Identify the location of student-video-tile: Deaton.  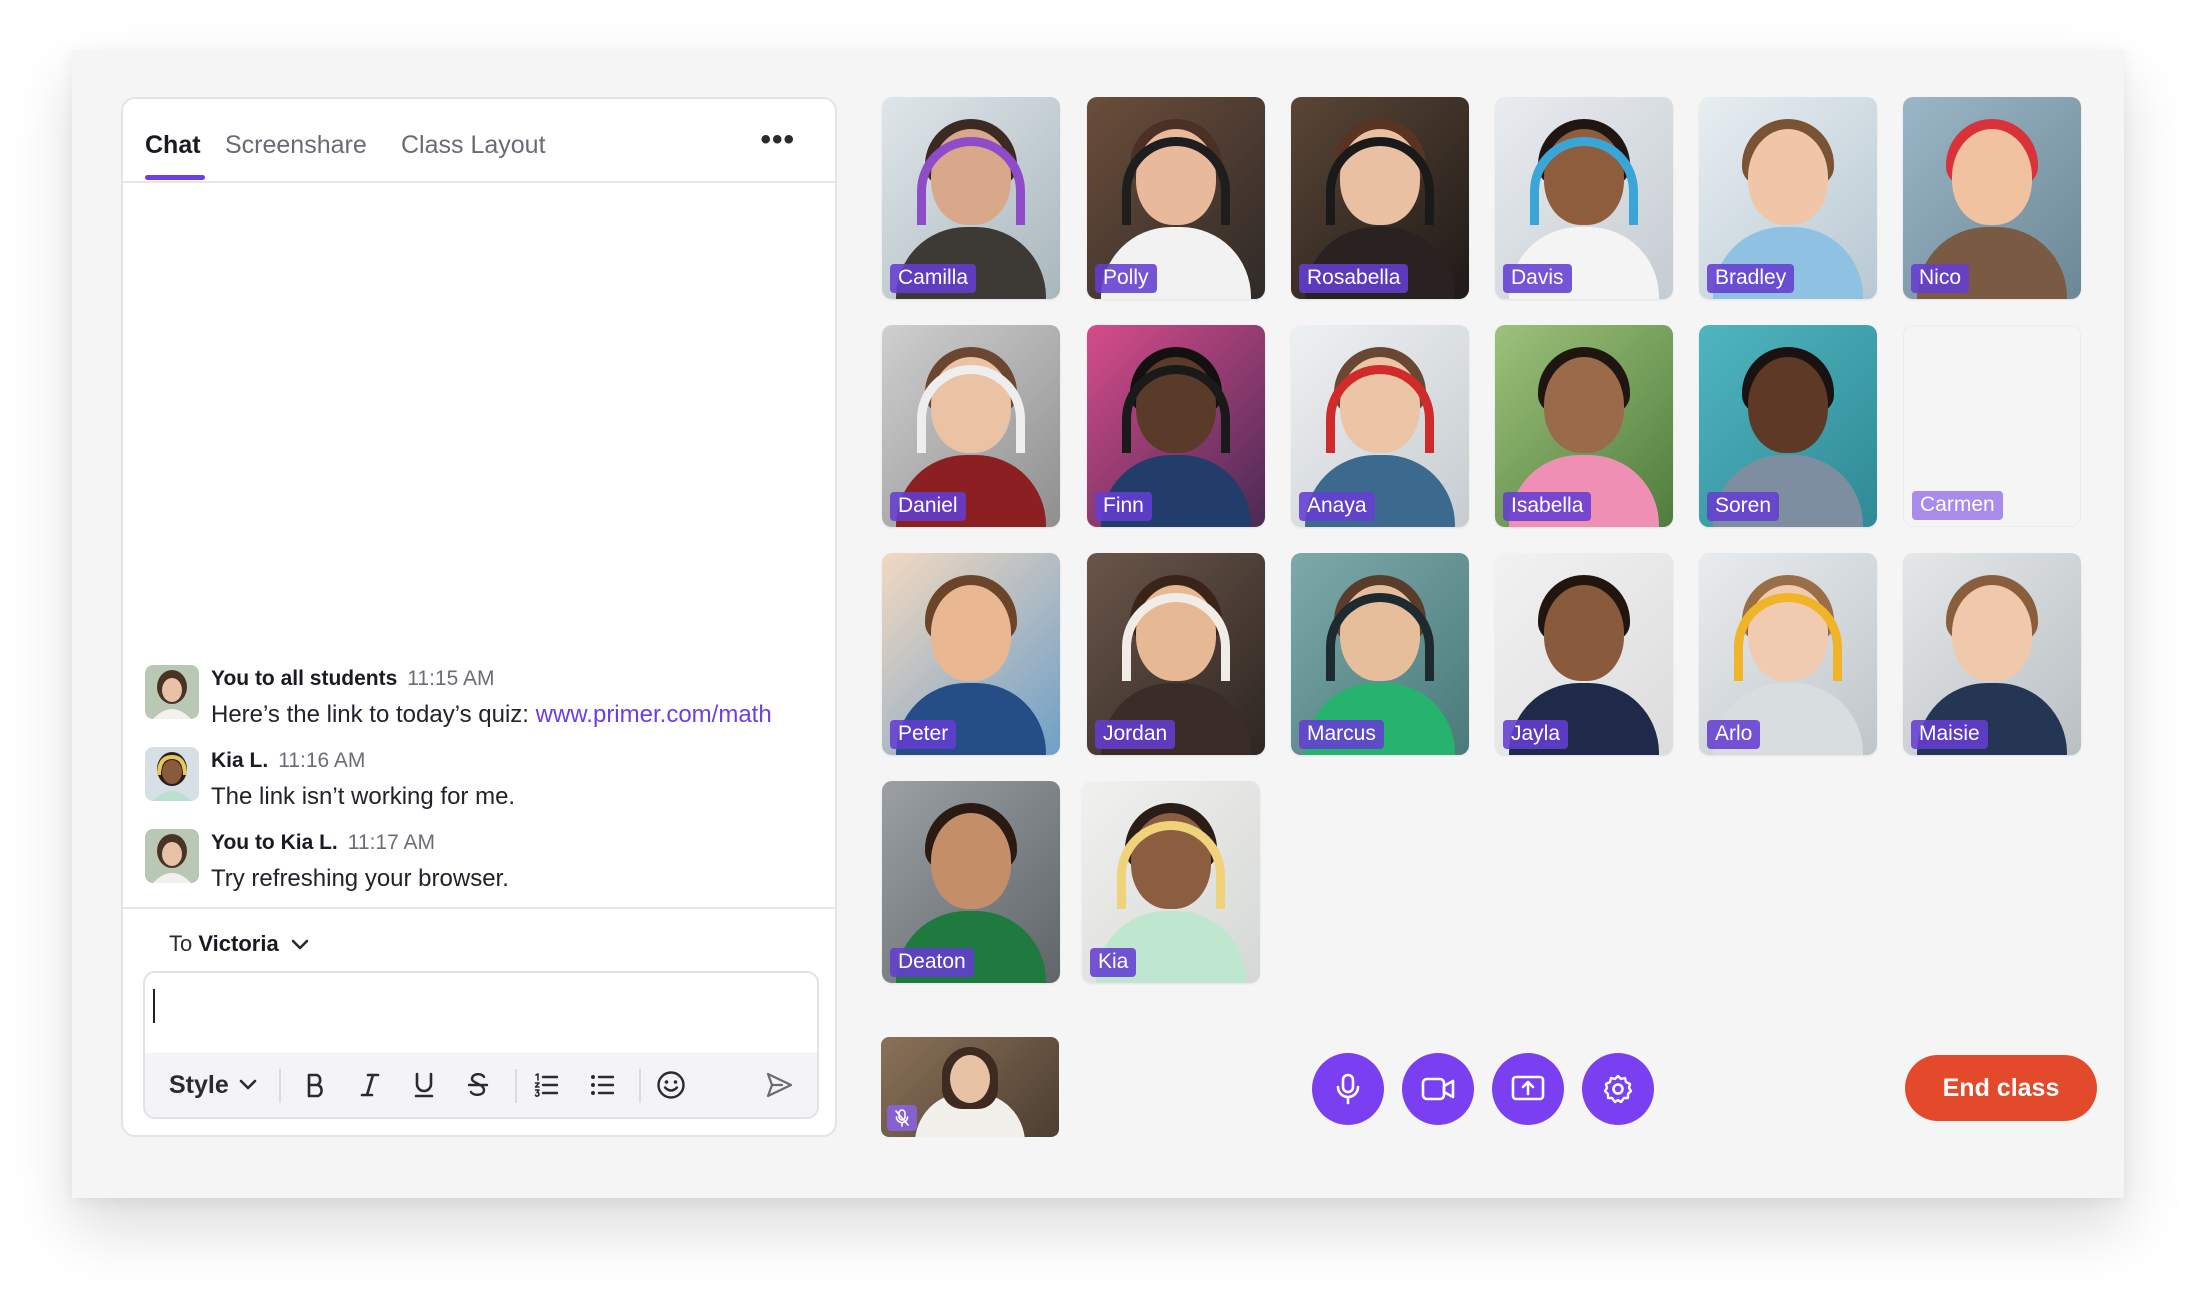
(971, 882).